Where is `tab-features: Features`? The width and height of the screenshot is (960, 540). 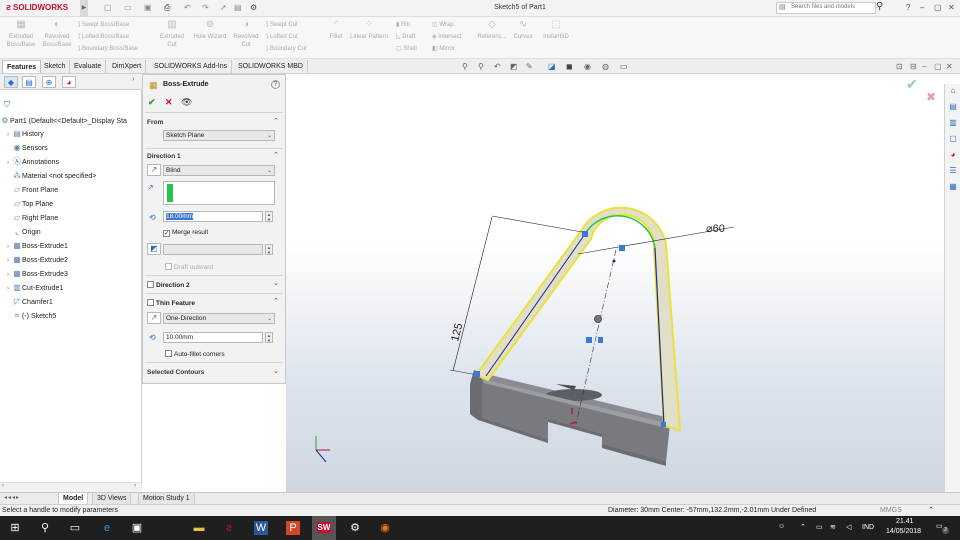 tab-features: Features is located at coordinates (22, 66).